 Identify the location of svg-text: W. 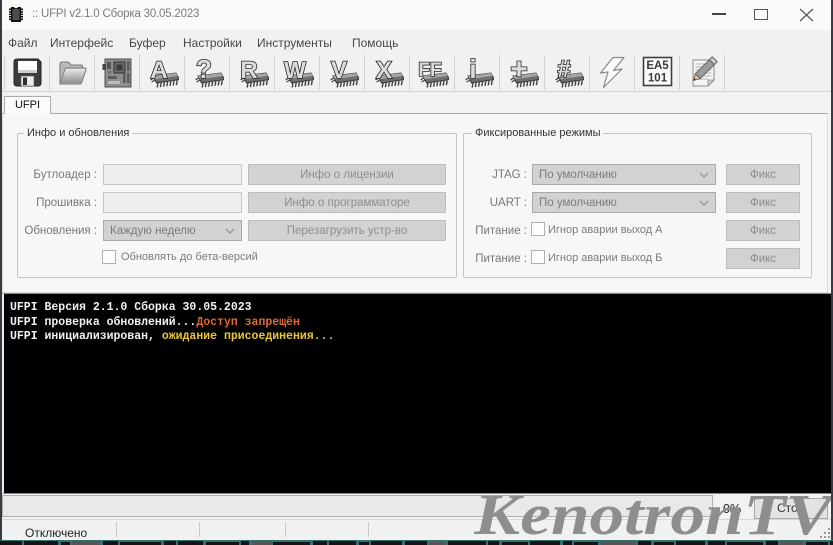
(295, 70).